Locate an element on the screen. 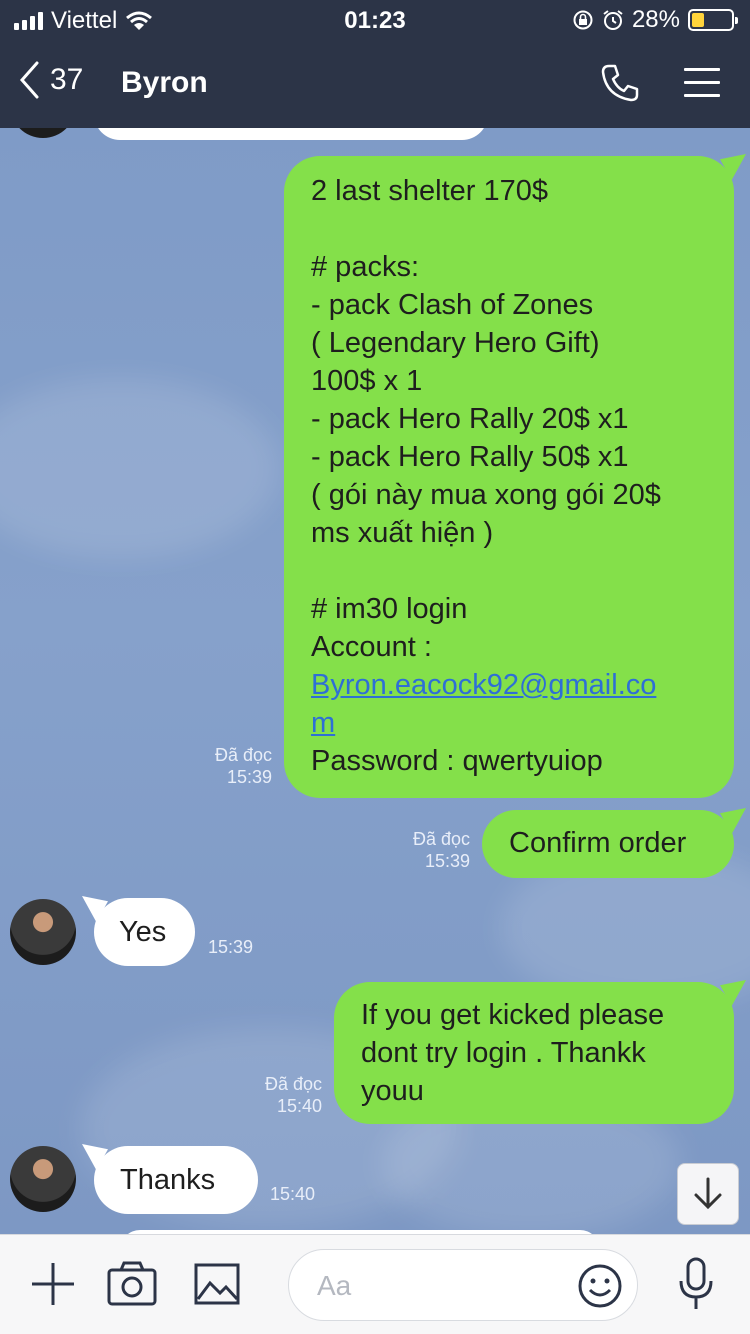  email-link: Byron.eacock92@gmail.co is located at coordinates (512, 685).